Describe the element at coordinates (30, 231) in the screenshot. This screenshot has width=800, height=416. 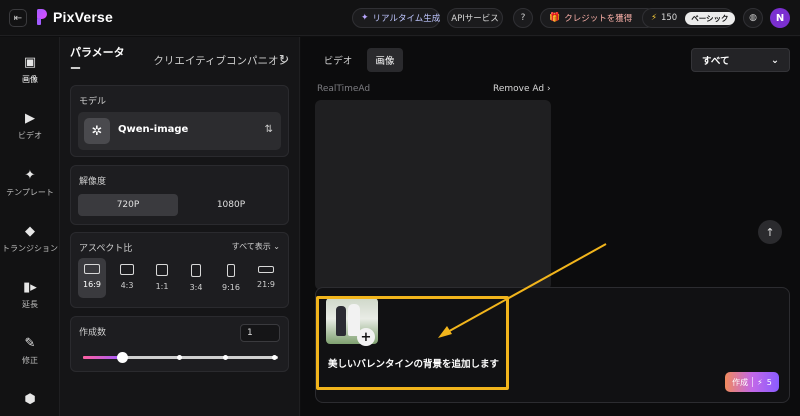
I see `transition-icon: ◆` at that location.